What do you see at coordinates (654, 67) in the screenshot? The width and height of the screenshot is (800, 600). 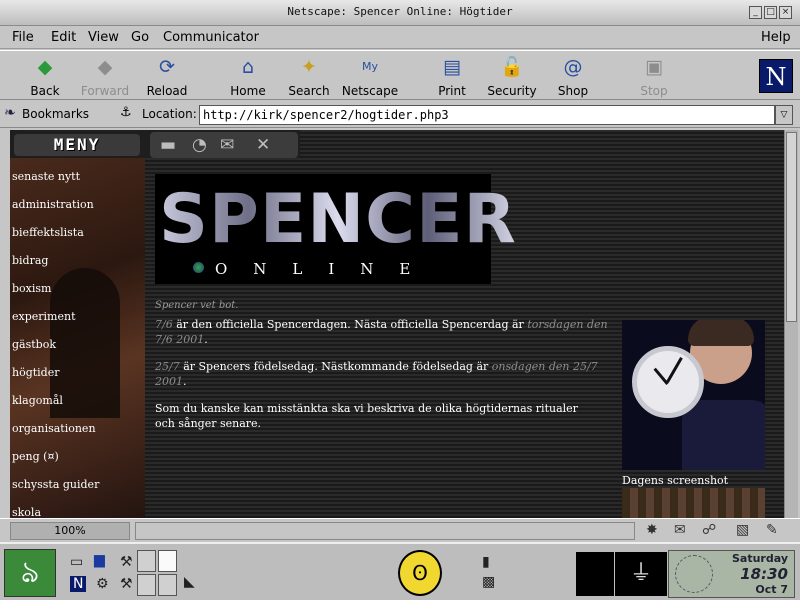 I see `stop-icon: ▣` at bounding box center [654, 67].